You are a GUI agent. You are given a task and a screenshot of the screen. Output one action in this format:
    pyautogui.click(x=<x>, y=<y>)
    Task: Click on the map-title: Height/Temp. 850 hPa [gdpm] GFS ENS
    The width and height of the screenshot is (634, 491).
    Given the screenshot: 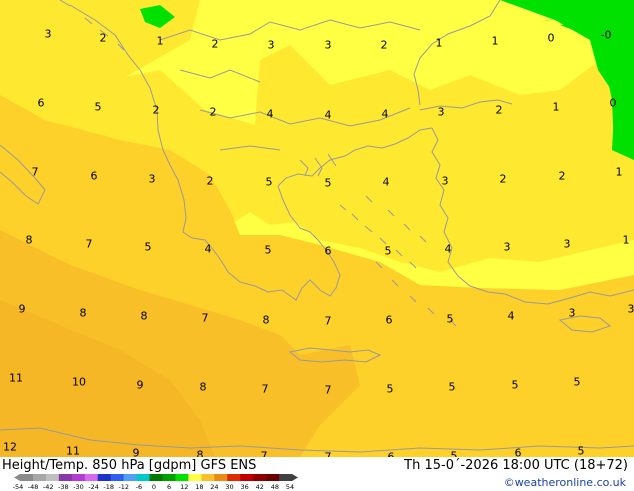 What is the action you would take?
    pyautogui.click(x=129, y=465)
    